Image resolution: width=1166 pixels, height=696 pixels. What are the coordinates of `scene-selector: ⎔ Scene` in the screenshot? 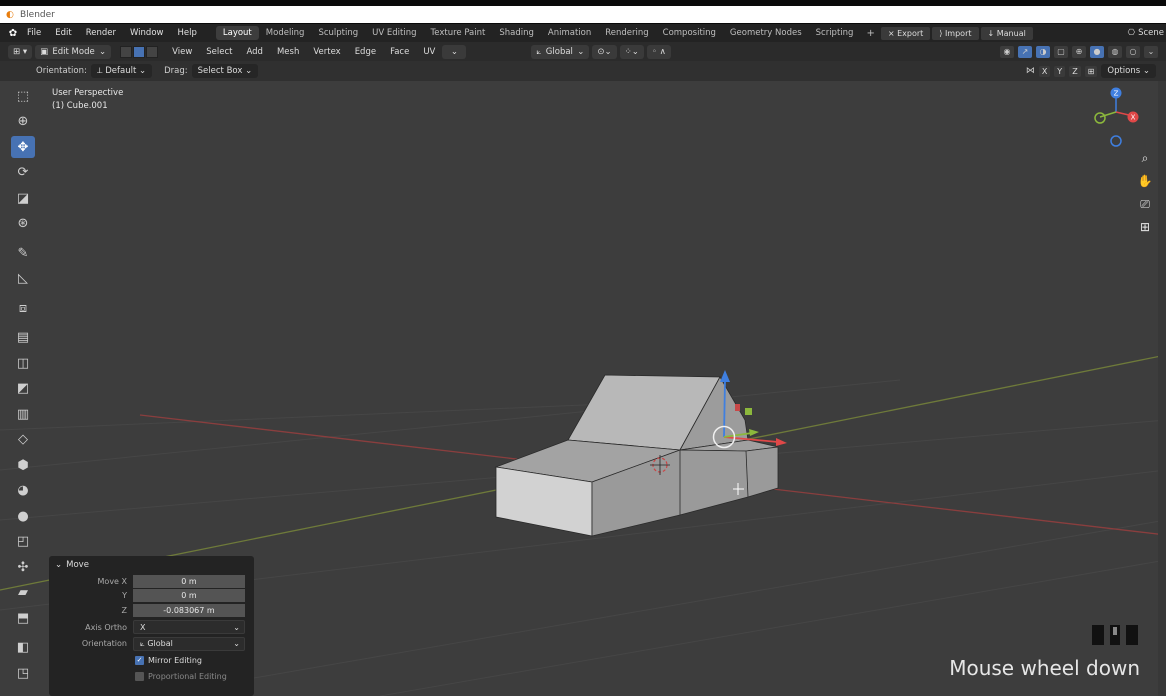 It's located at (1147, 33).